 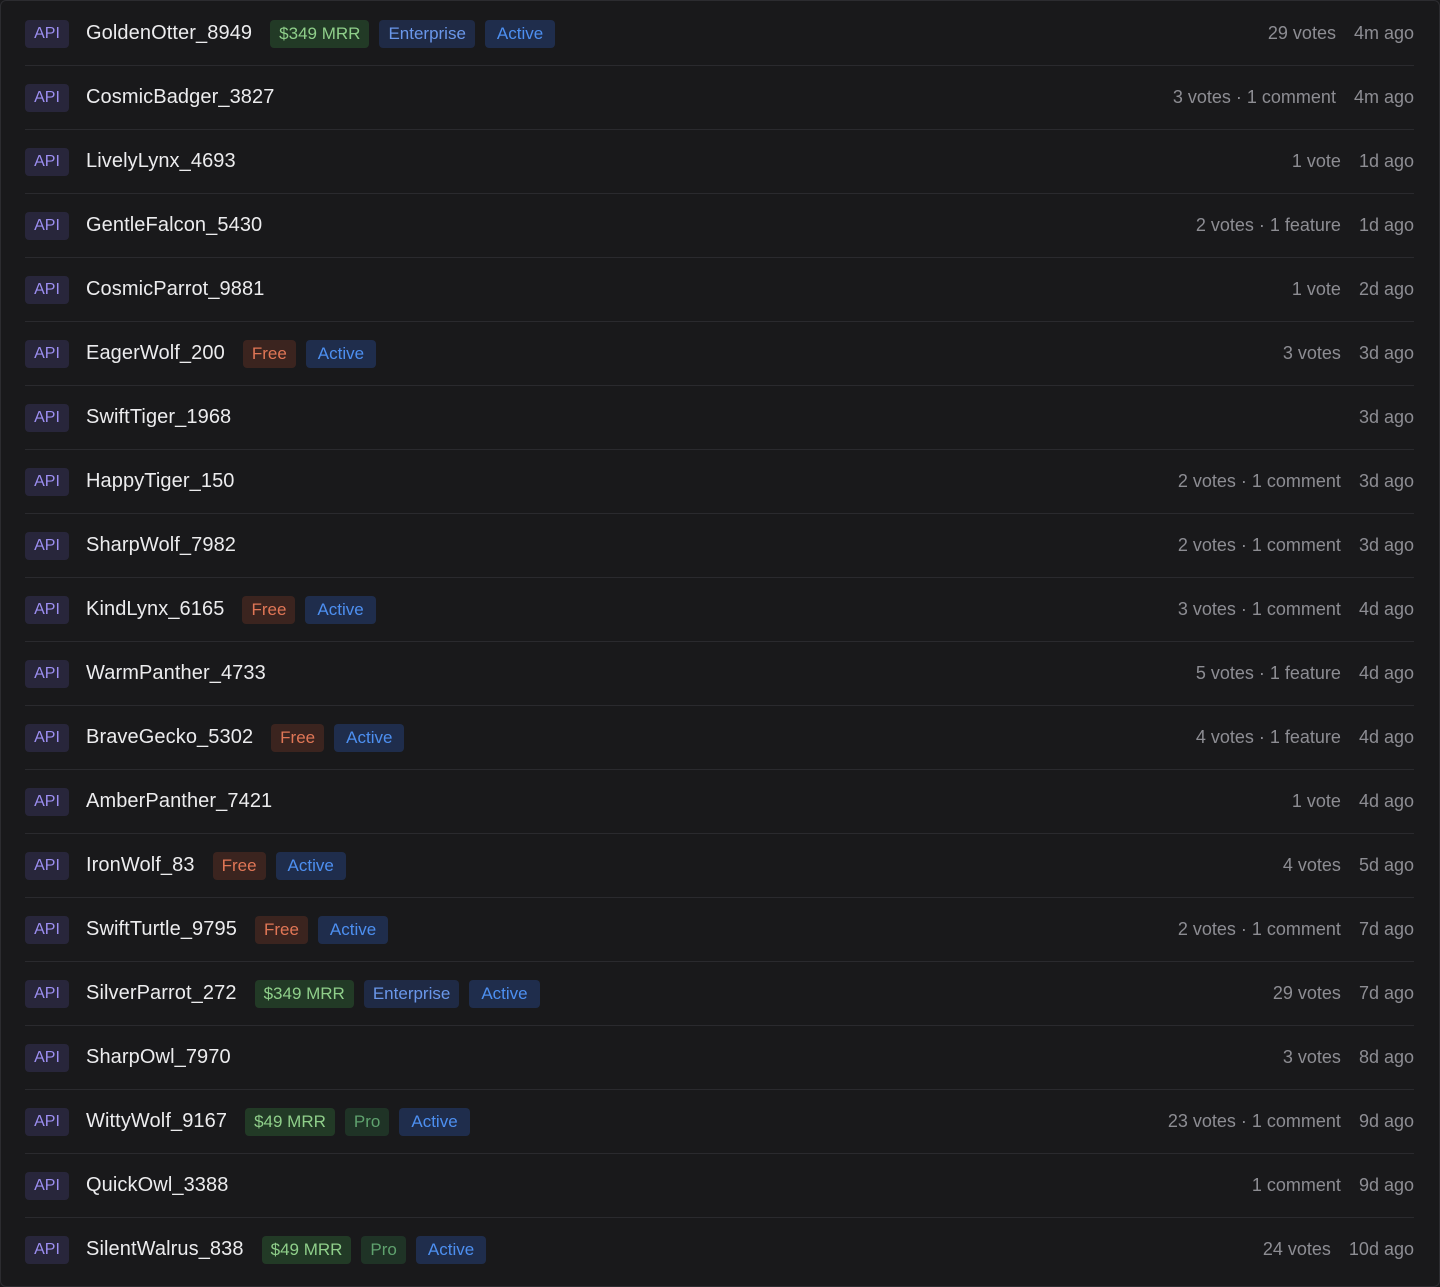 I want to click on user-name: SharpOwl_7970, so click(x=158, y=1057).